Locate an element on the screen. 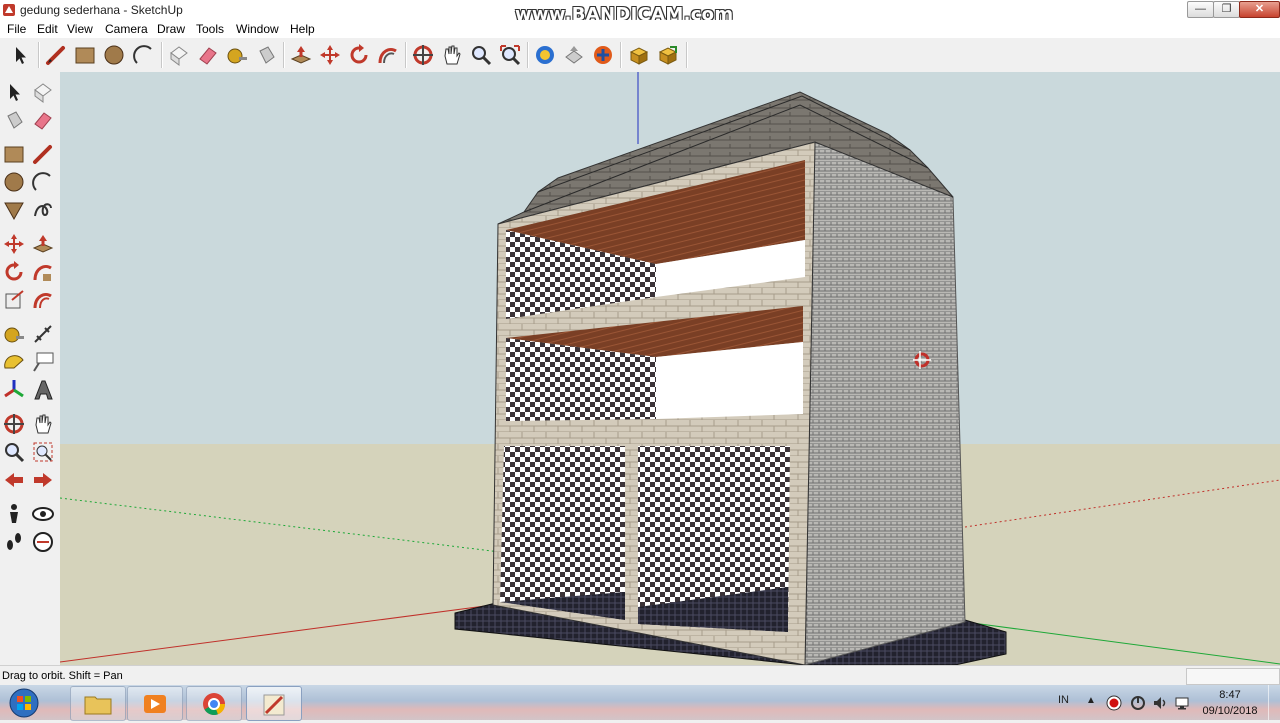 Image resolution: width=1280 pixels, height=723 pixels. components-icon is located at coordinates (639, 55).